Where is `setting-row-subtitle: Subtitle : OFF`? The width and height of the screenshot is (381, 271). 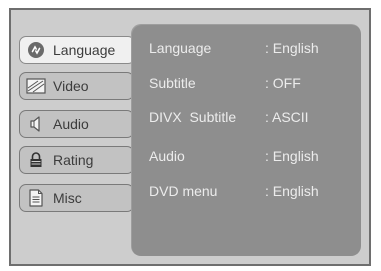
setting-row-subtitle: Subtitle : OFF is located at coordinates (251, 85).